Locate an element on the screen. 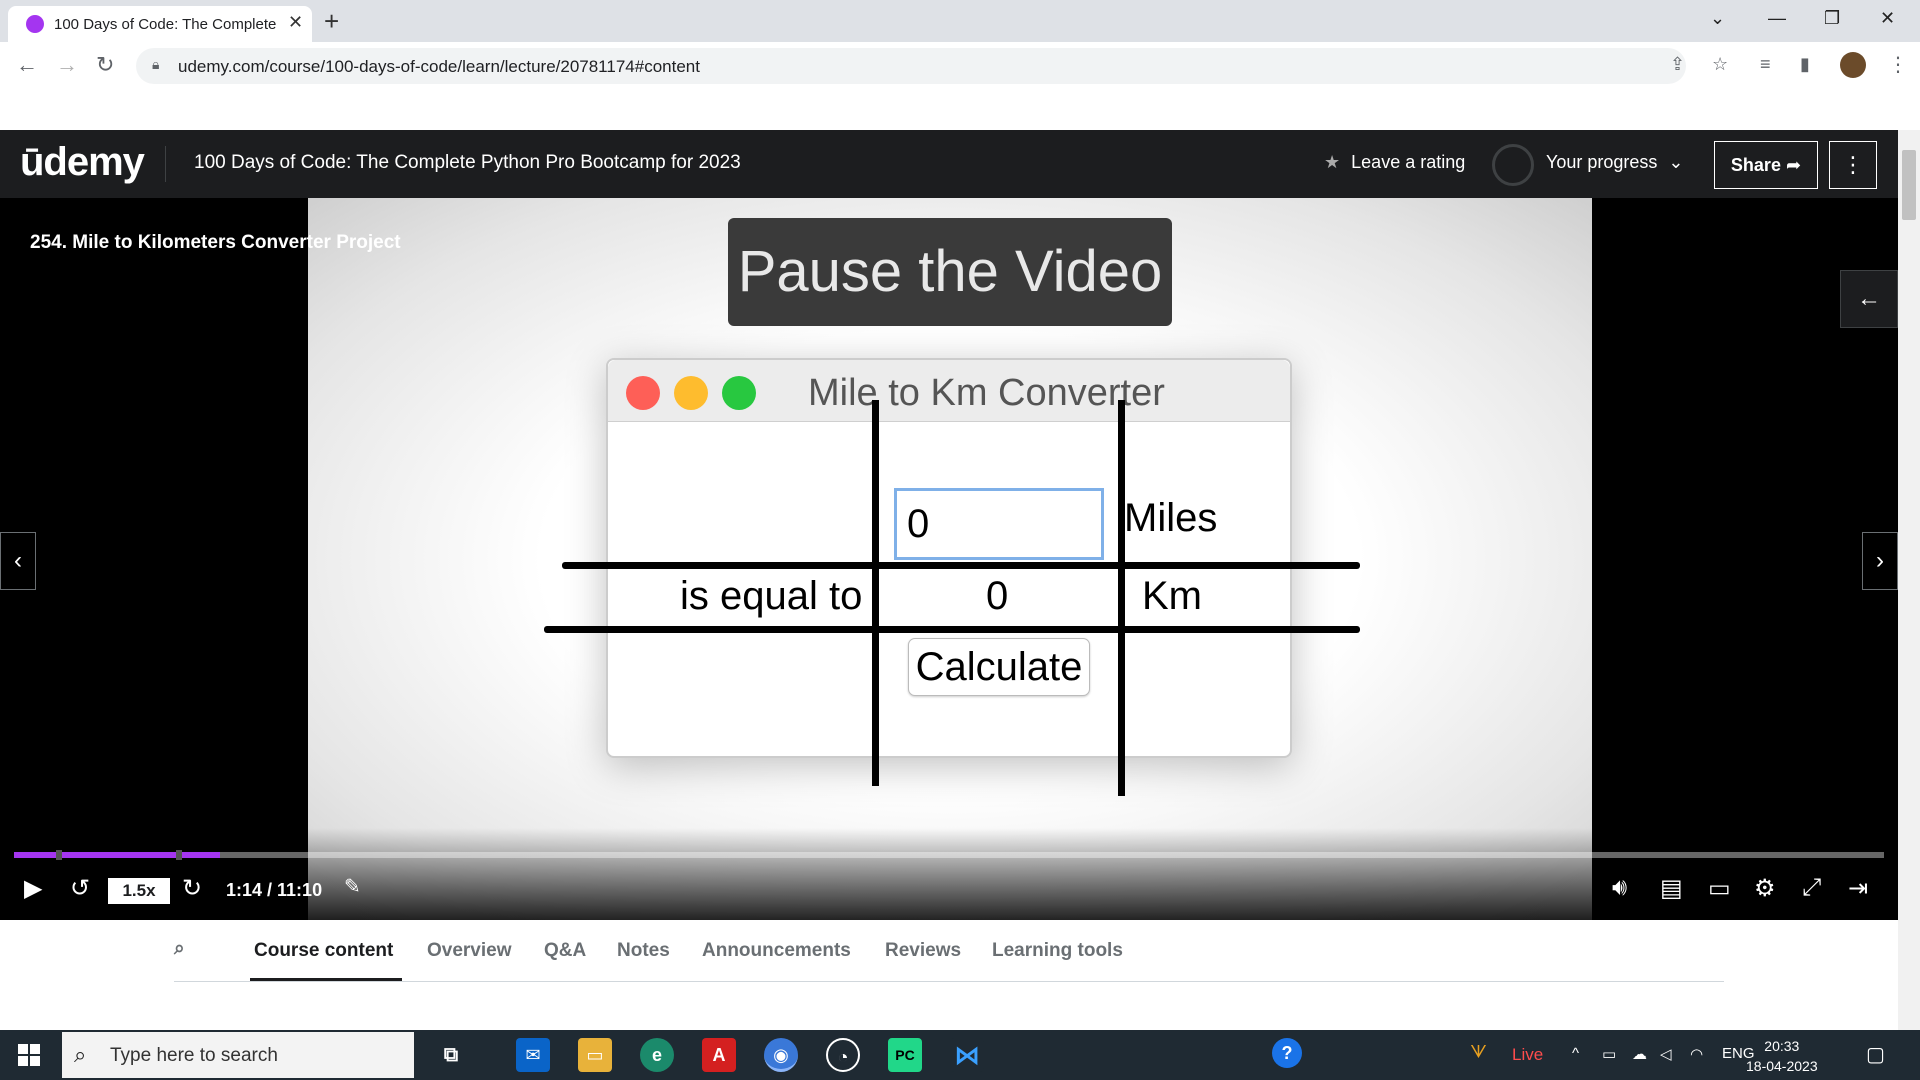  taskbar-search-placeholder: Type here to search is located at coordinates (194, 1055).